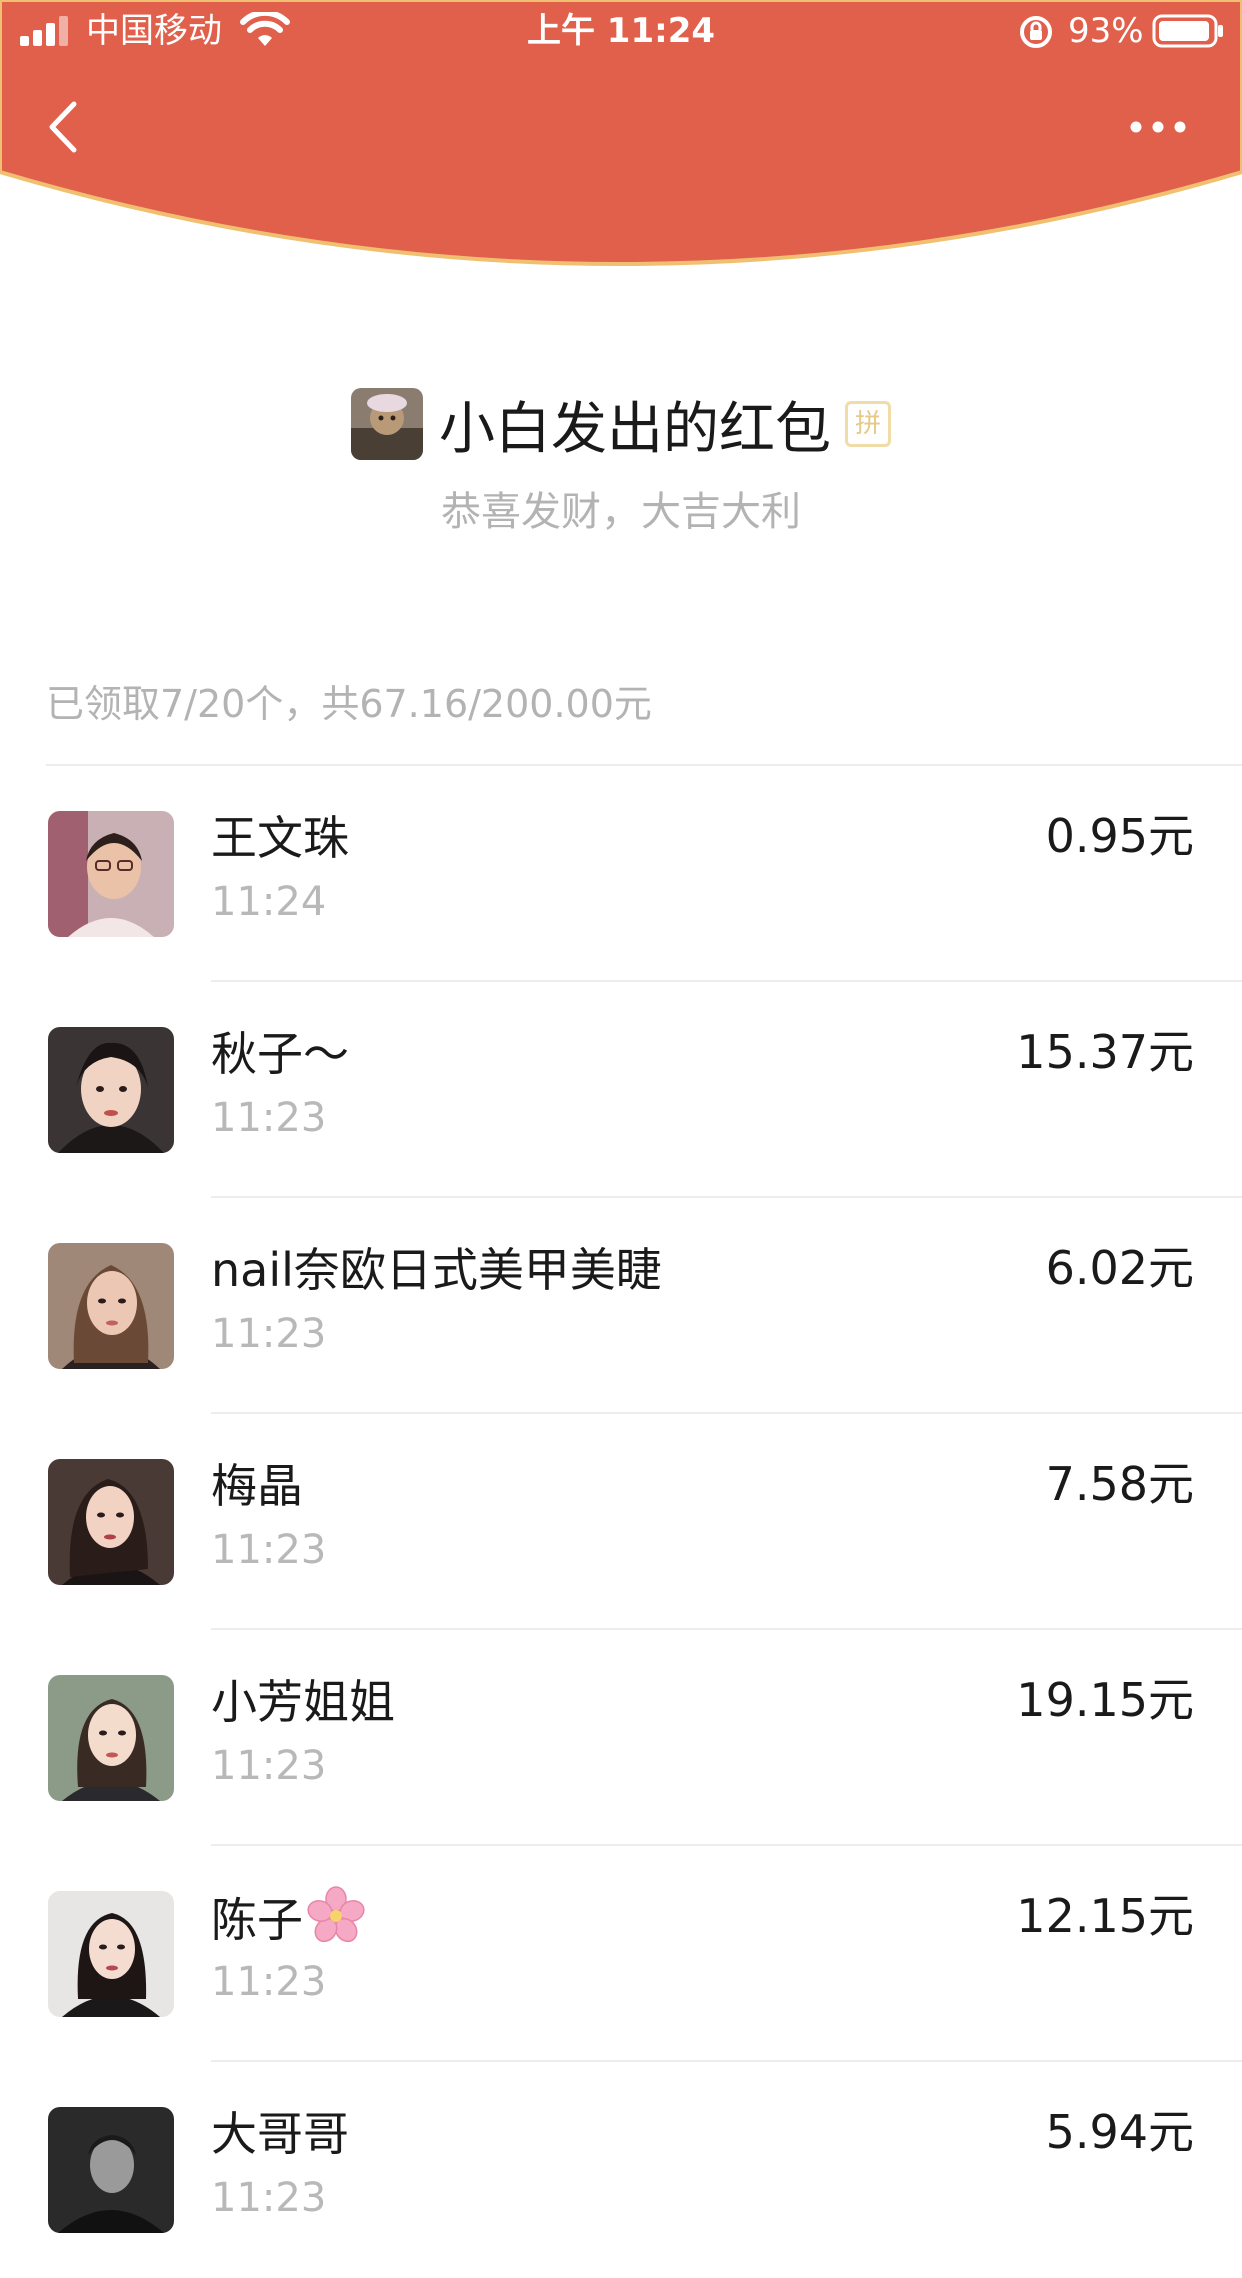  What do you see at coordinates (436, 1270) in the screenshot?
I see `recipient-name: nail奈欧日式美甲美睫` at bounding box center [436, 1270].